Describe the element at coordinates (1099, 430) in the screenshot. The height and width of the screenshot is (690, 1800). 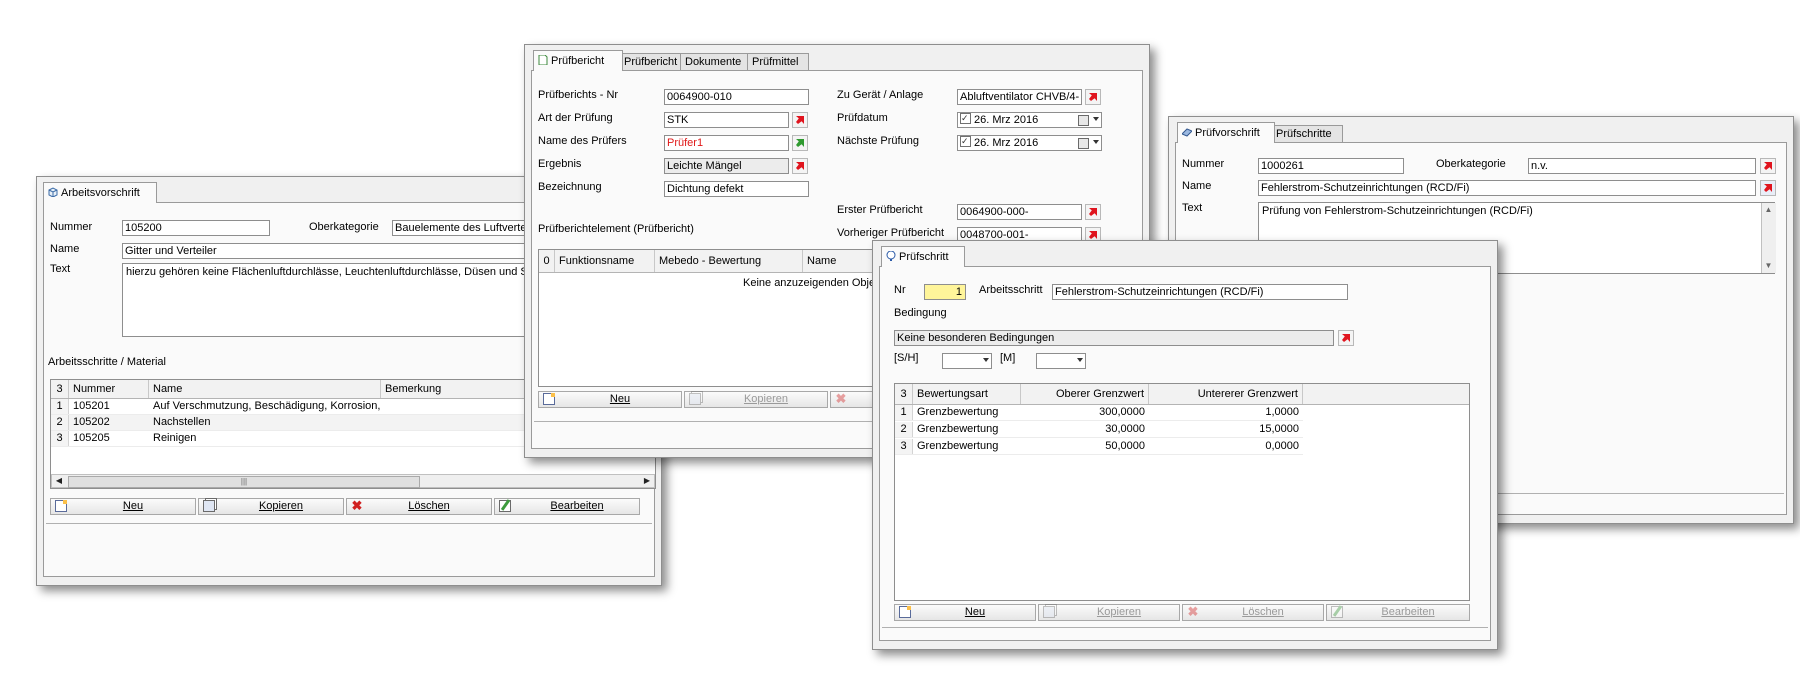
I see `table-row: 2 Grenzbewertung 30,0000 15,0000` at that location.